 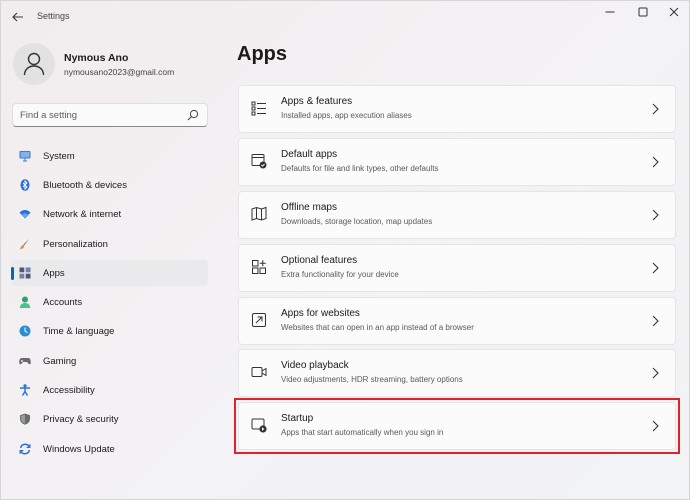 I want to click on add-grid-icon, so click(x=259, y=267).